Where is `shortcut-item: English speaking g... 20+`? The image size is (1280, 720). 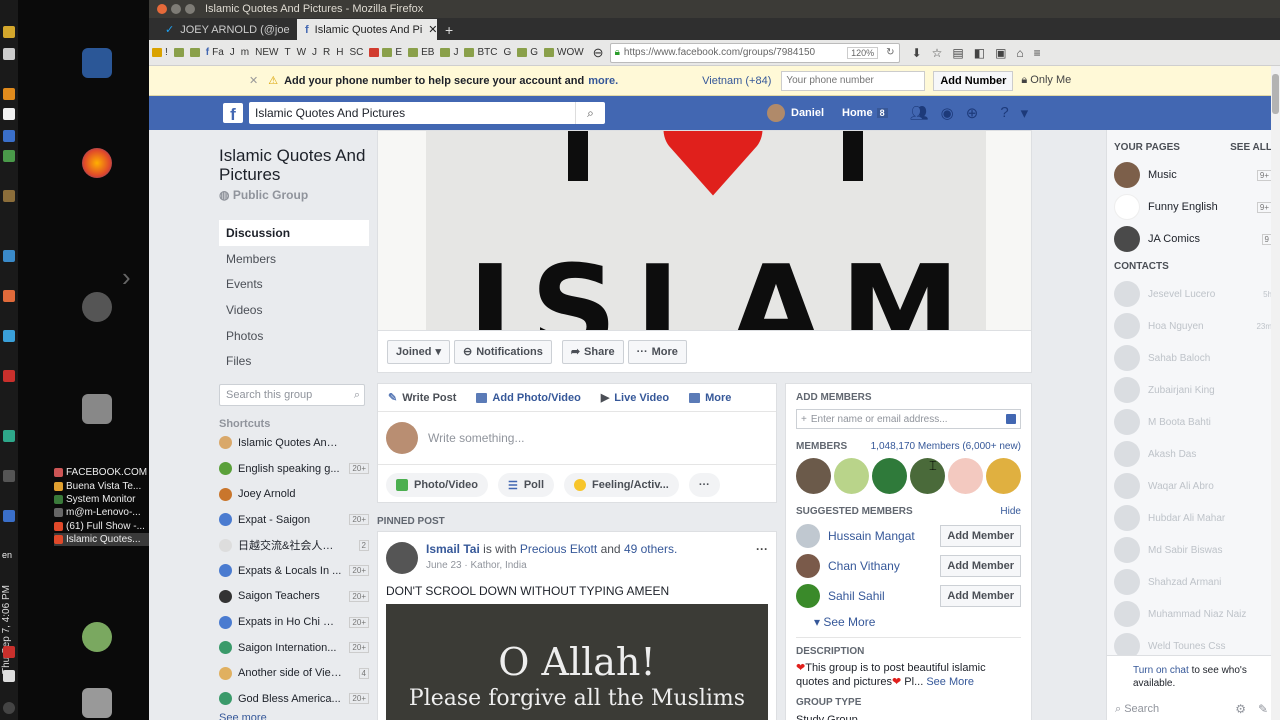
shortcut-item: English speaking g... 20+ is located at coordinates (294, 469).